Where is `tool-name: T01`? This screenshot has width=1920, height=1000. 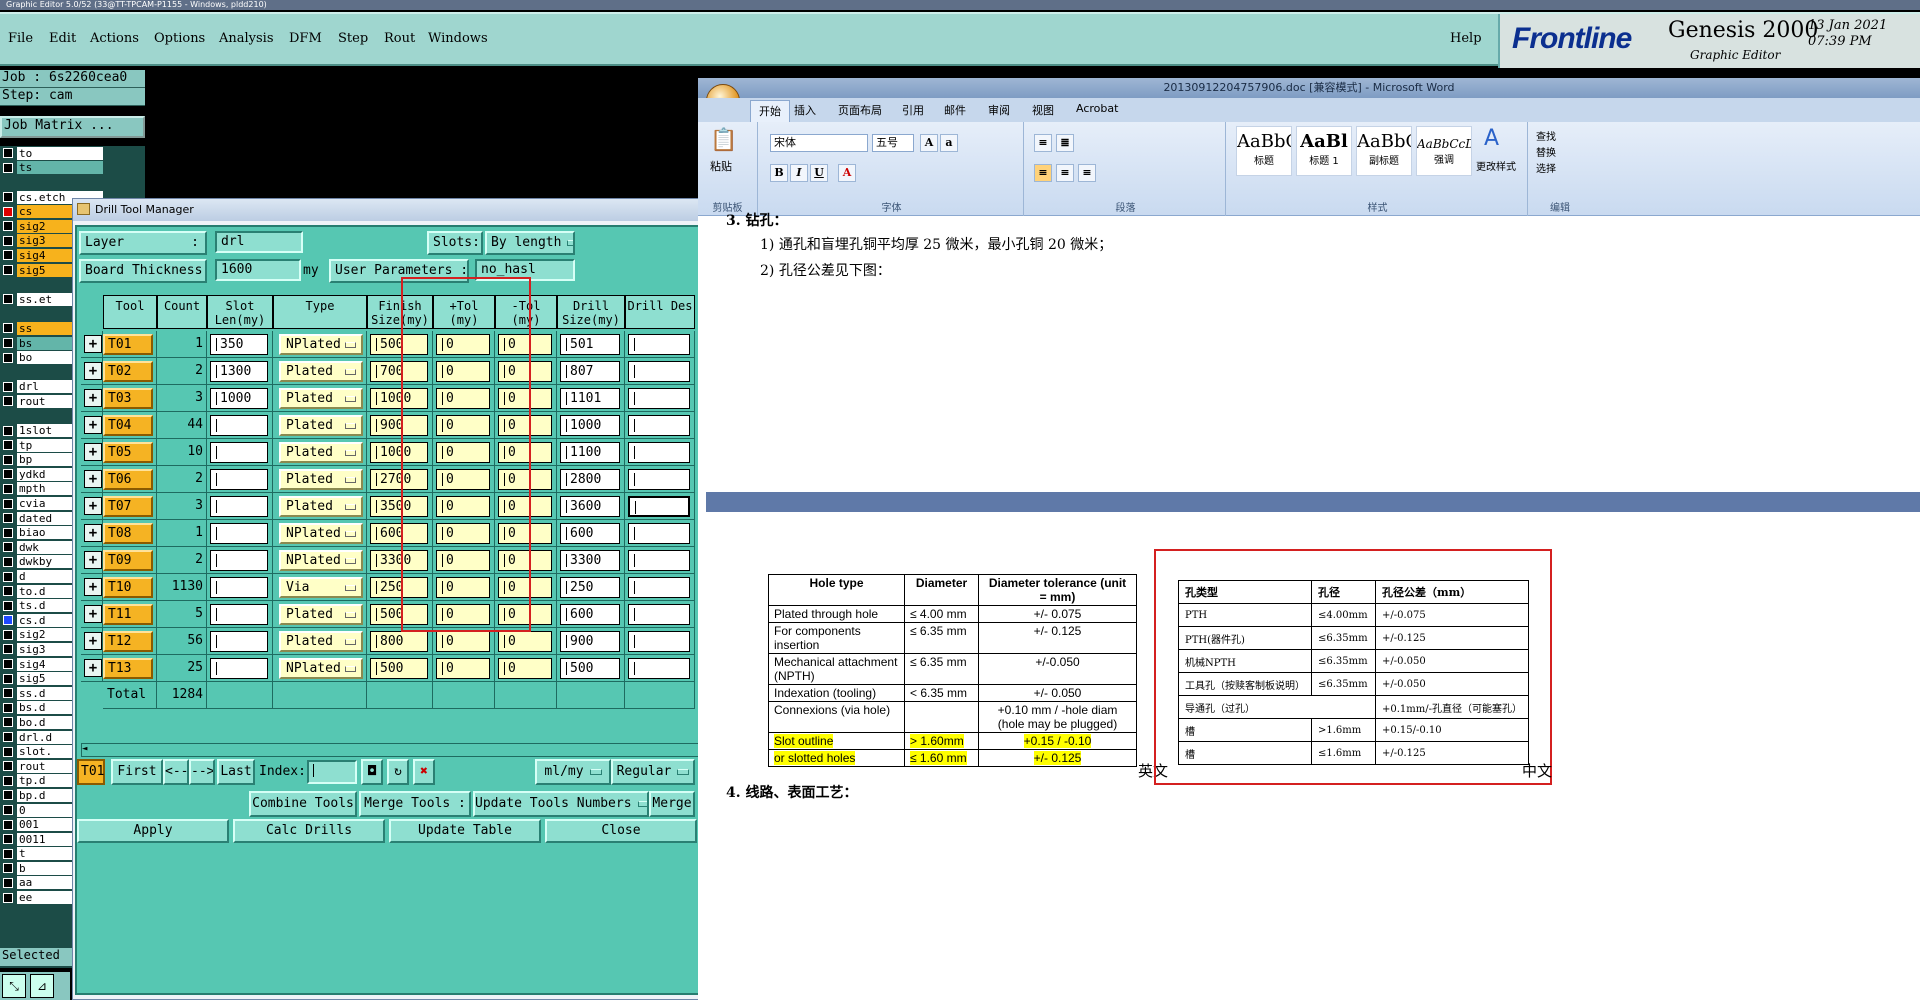 tool-name: T01 is located at coordinates (128, 344).